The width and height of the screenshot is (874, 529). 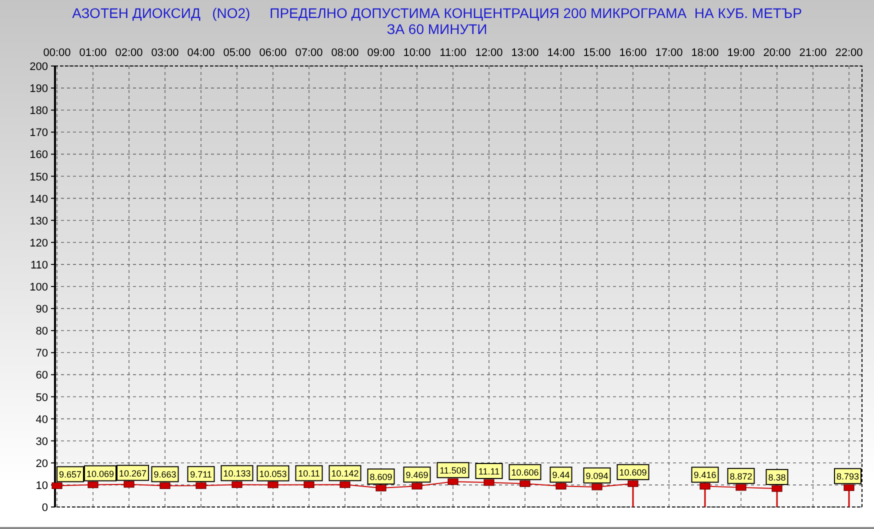 What do you see at coordinates (39, 111) in the screenshot?
I see `y-tick-label: 180` at bounding box center [39, 111].